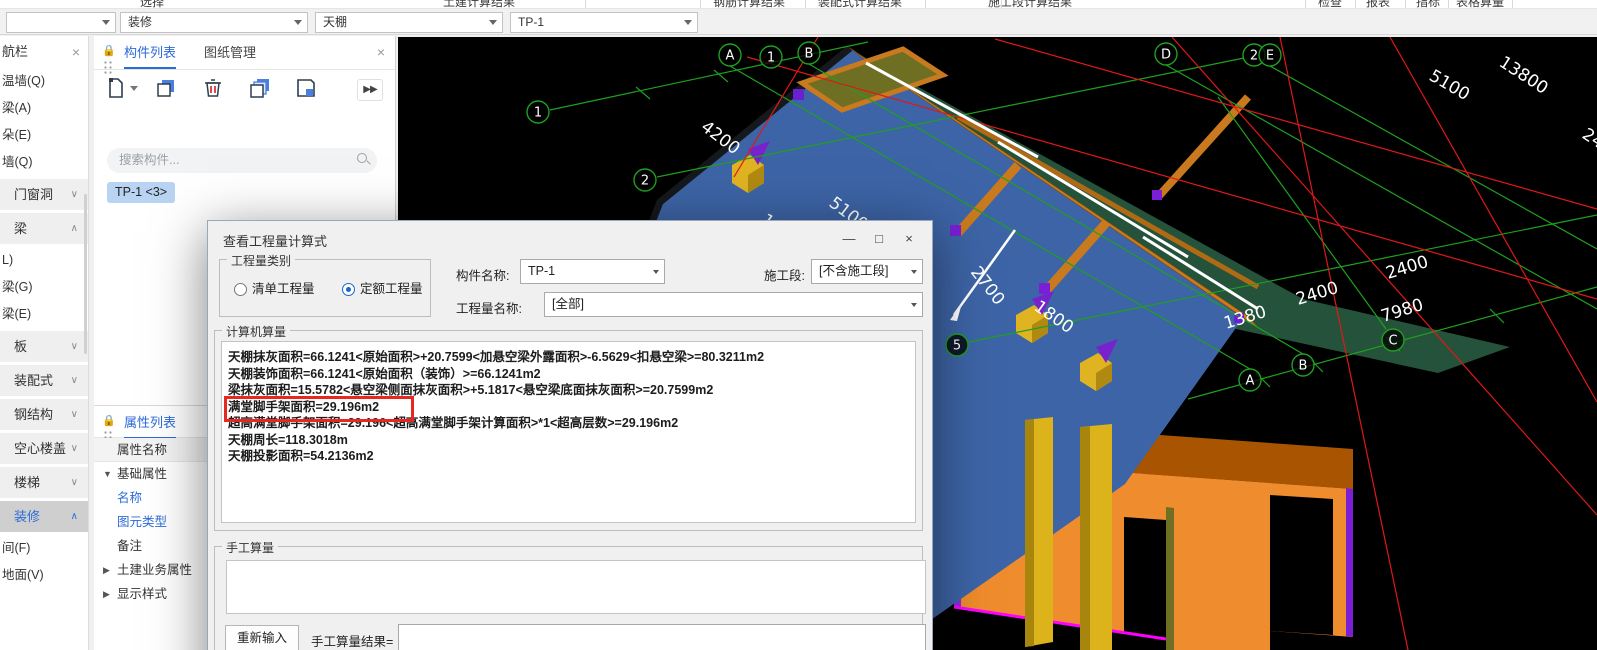 Image resolution: width=1597 pixels, height=650 pixels. What do you see at coordinates (301, 456) in the screenshot?
I see `formula-line: 天棚投影面积=54.2136m2` at bounding box center [301, 456].